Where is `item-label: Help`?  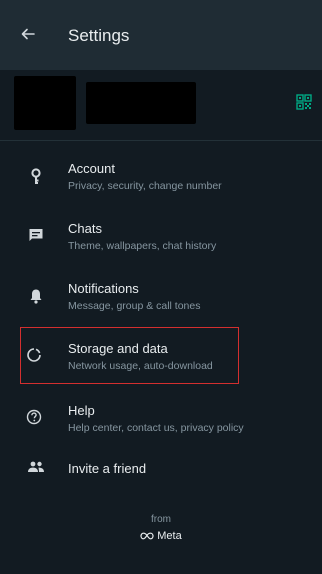
item-label: Help is located at coordinates (81, 410).